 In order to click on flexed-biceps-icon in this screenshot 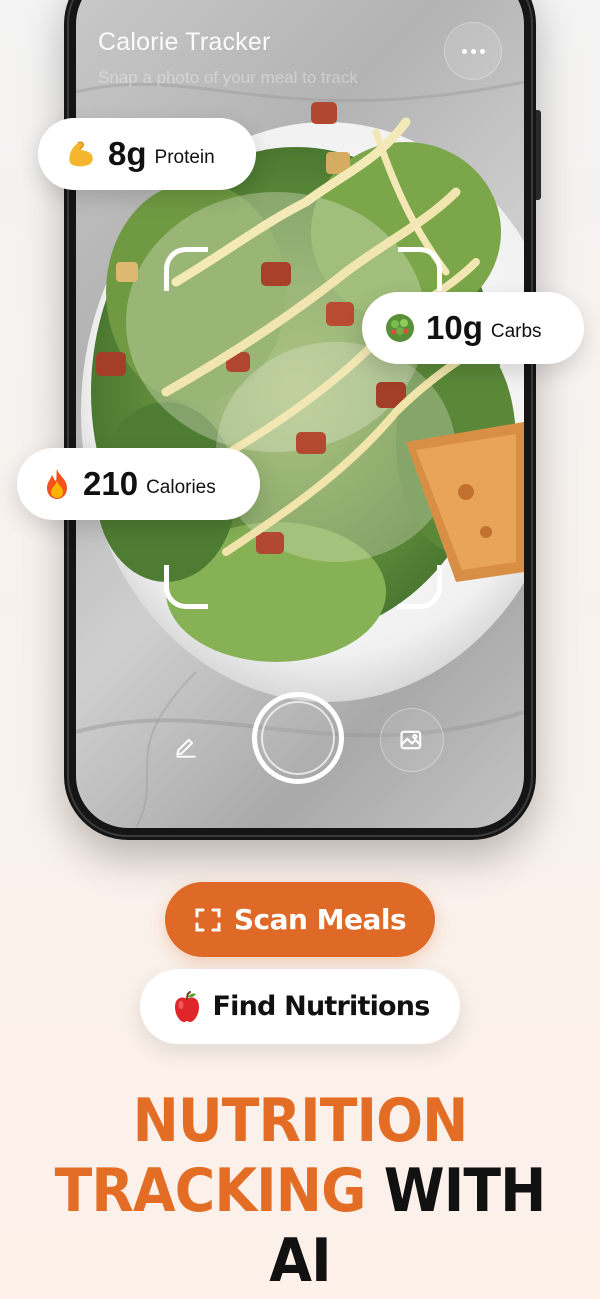, I will do `click(81, 154)`.